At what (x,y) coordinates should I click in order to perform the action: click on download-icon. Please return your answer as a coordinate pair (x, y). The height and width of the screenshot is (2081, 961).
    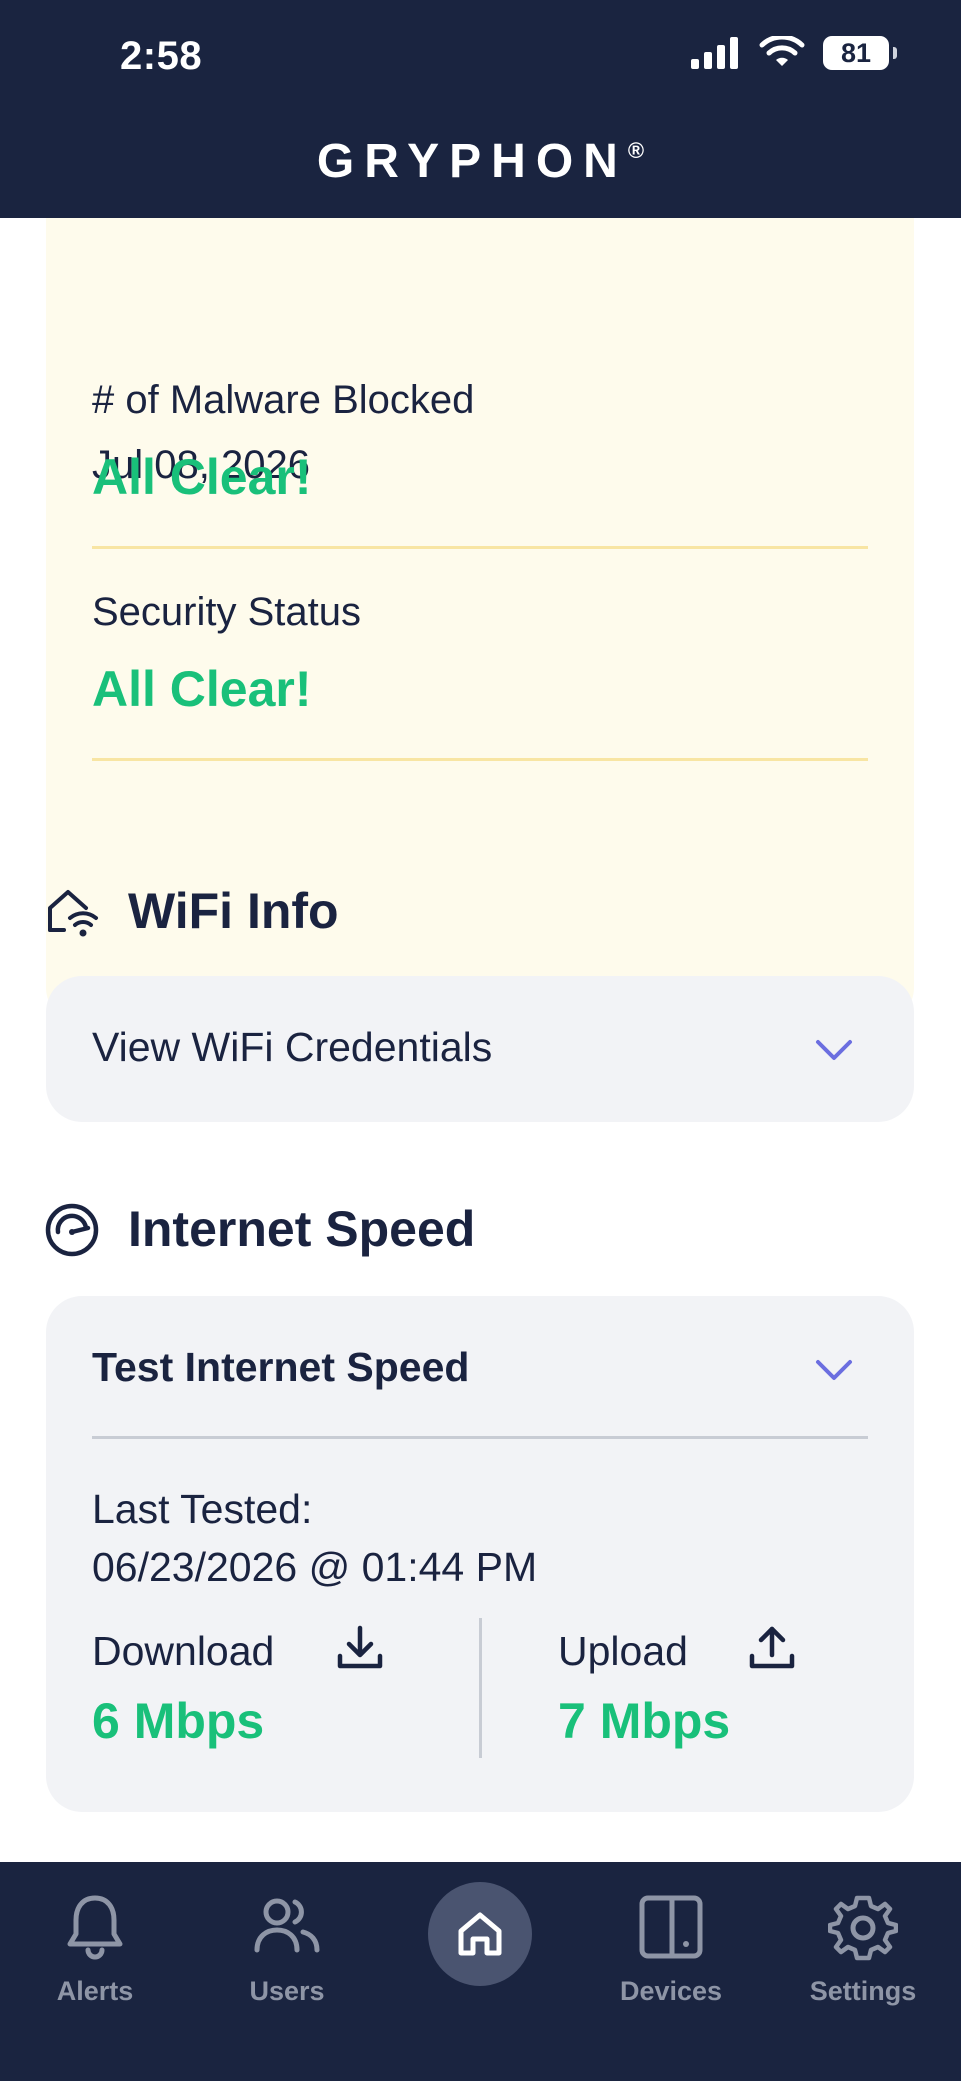
    Looking at the image, I should click on (360, 1647).